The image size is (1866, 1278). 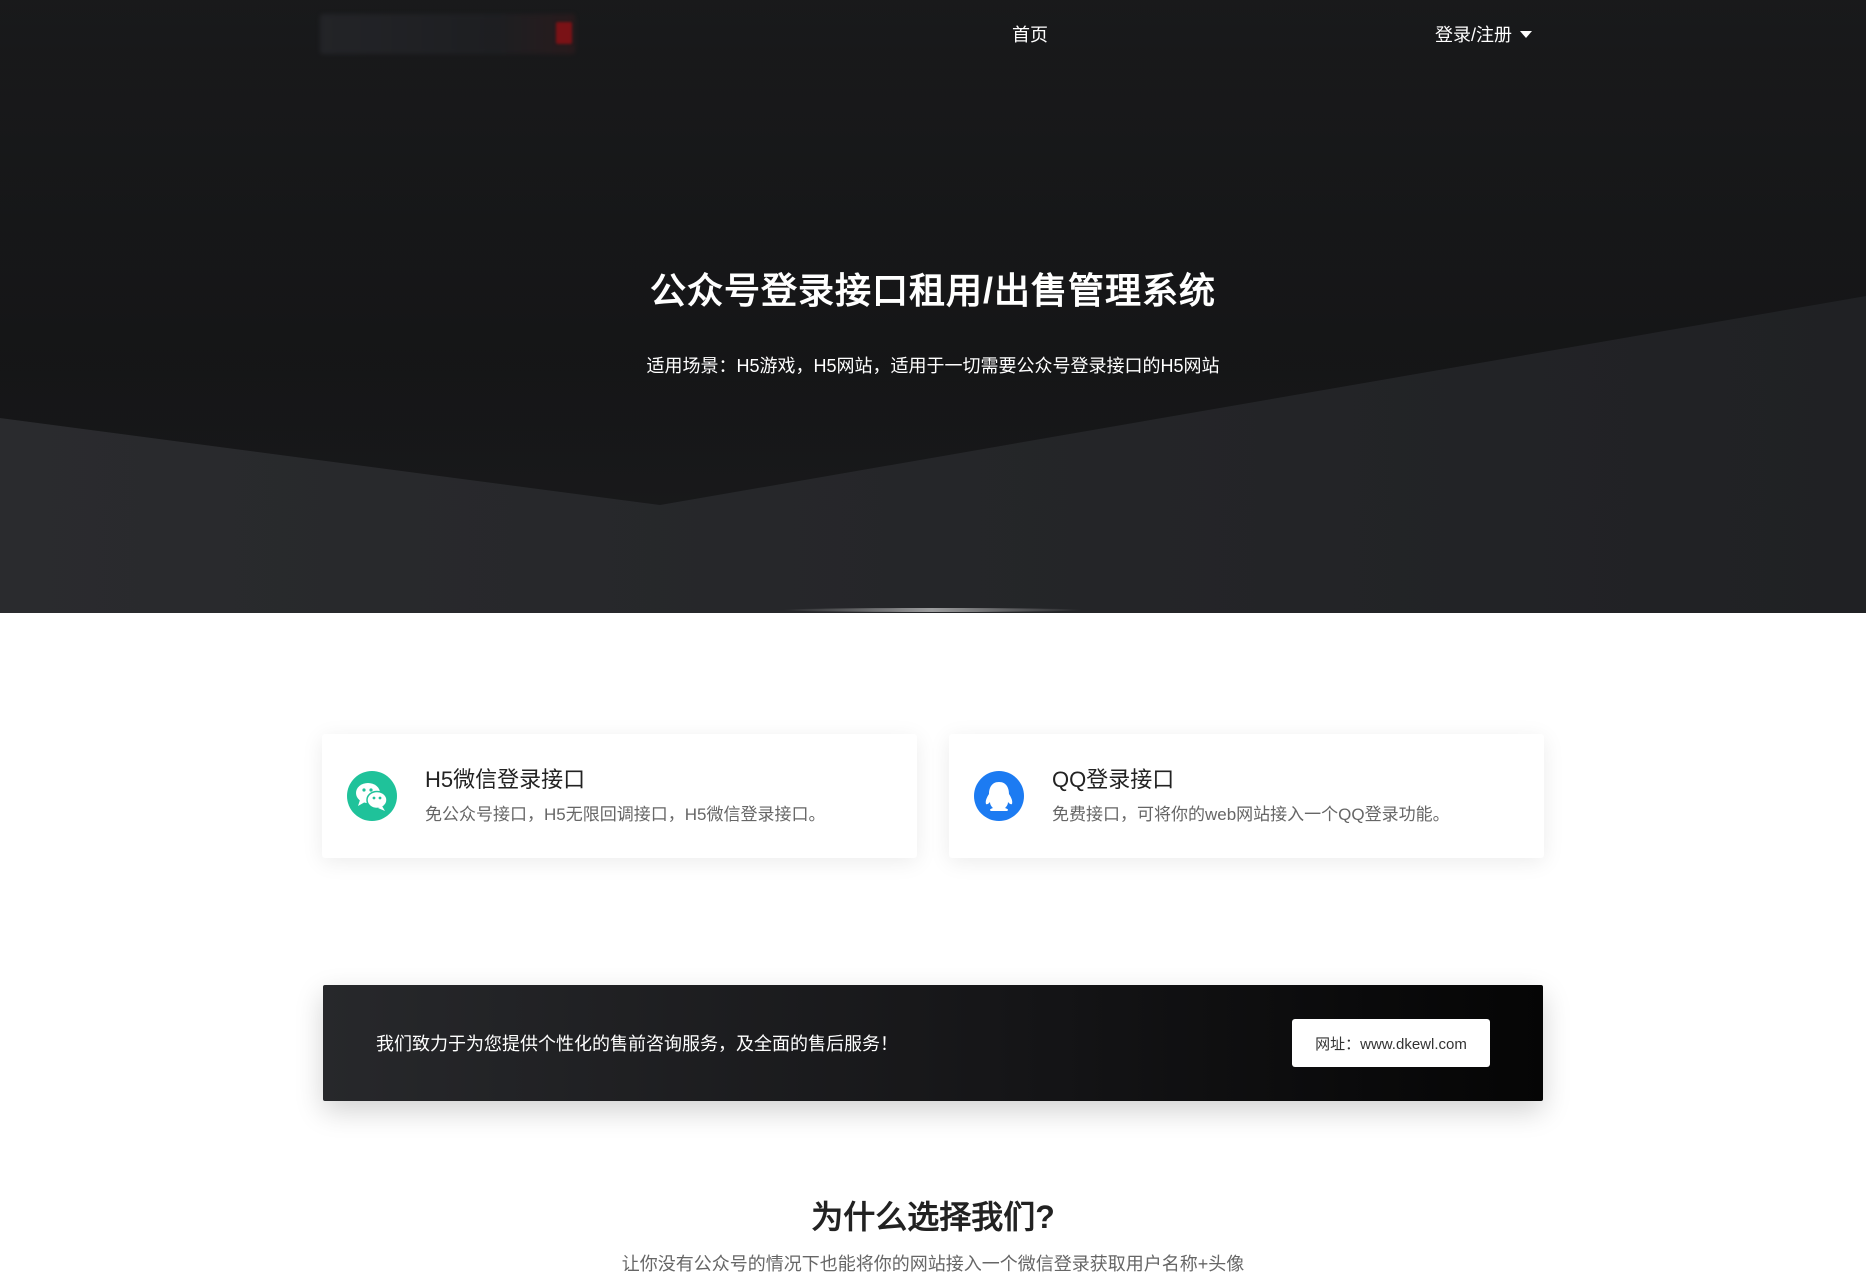 I want to click on hero-subtitle: 适用场景：H5游戏，H5网站，适用于一切需要公众号登录接口的H5网站, so click(x=933, y=366).